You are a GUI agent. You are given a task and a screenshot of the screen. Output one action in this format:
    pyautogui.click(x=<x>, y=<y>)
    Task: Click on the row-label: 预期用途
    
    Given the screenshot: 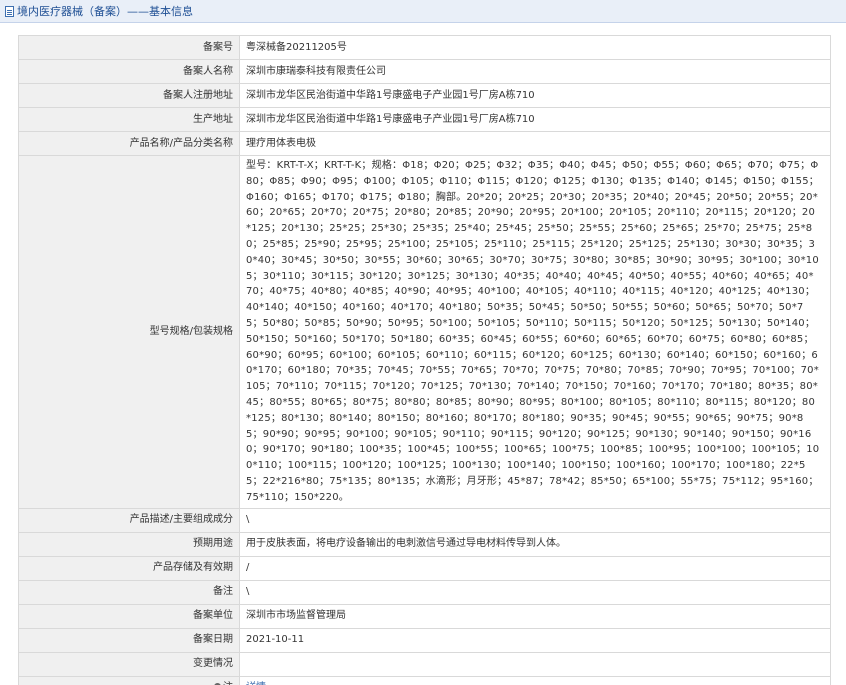 What is the action you would take?
    pyautogui.click(x=129, y=544)
    